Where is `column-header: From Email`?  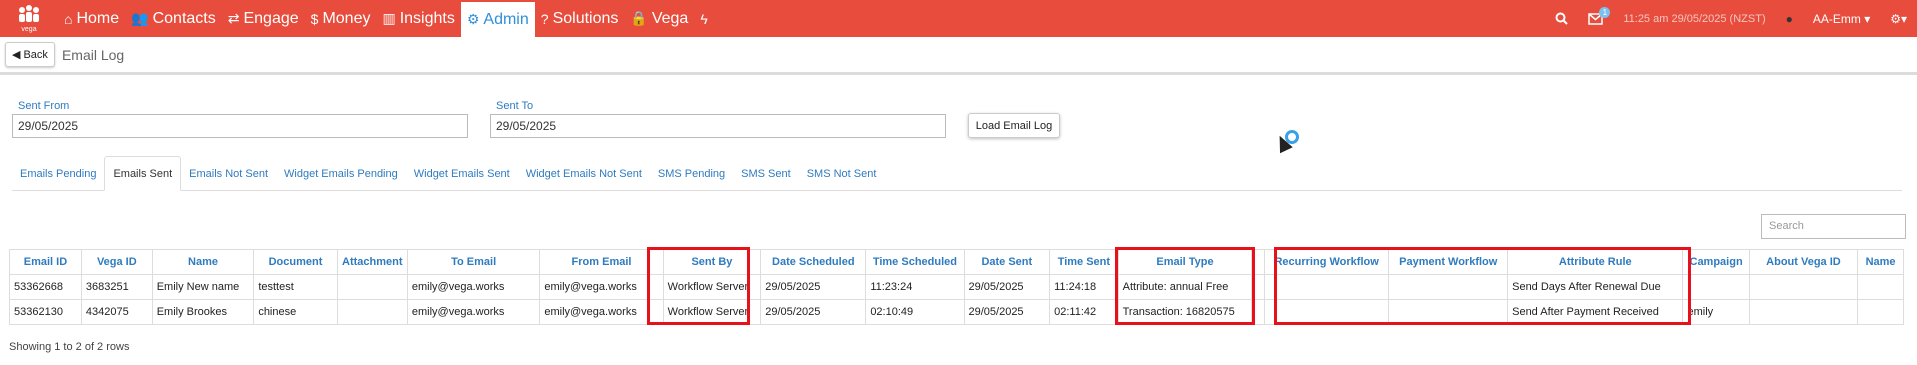
column-header: From Email is located at coordinates (601, 262).